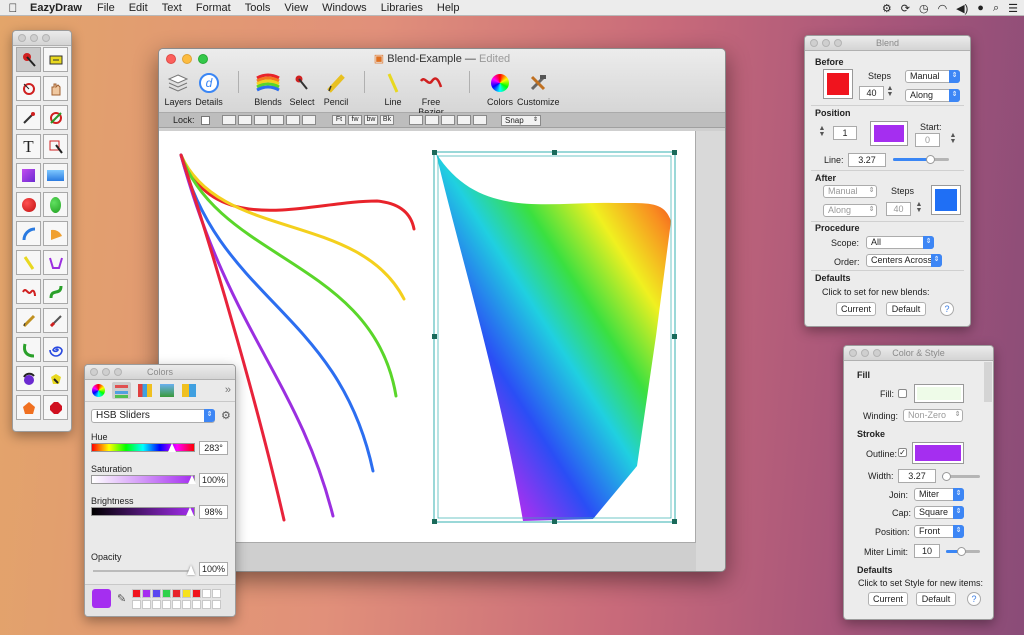  I want to click on menu-app-name: EazyDraw, so click(58, 8).